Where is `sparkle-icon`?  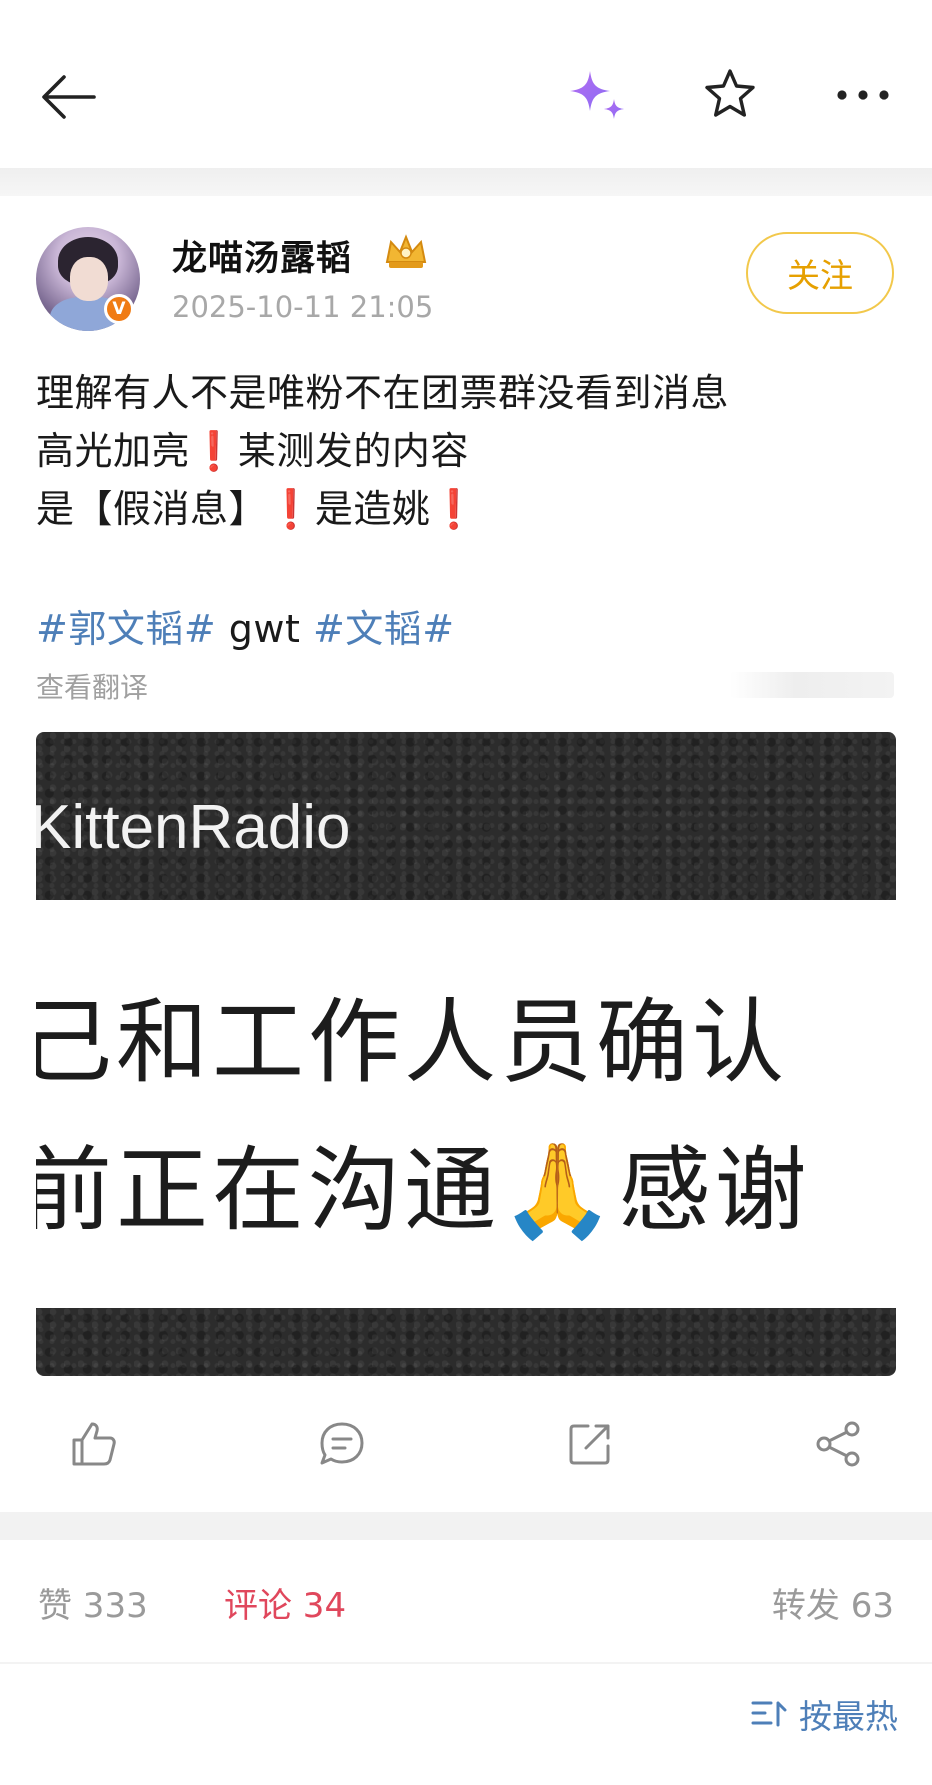
sparkle-icon is located at coordinates (597, 95).